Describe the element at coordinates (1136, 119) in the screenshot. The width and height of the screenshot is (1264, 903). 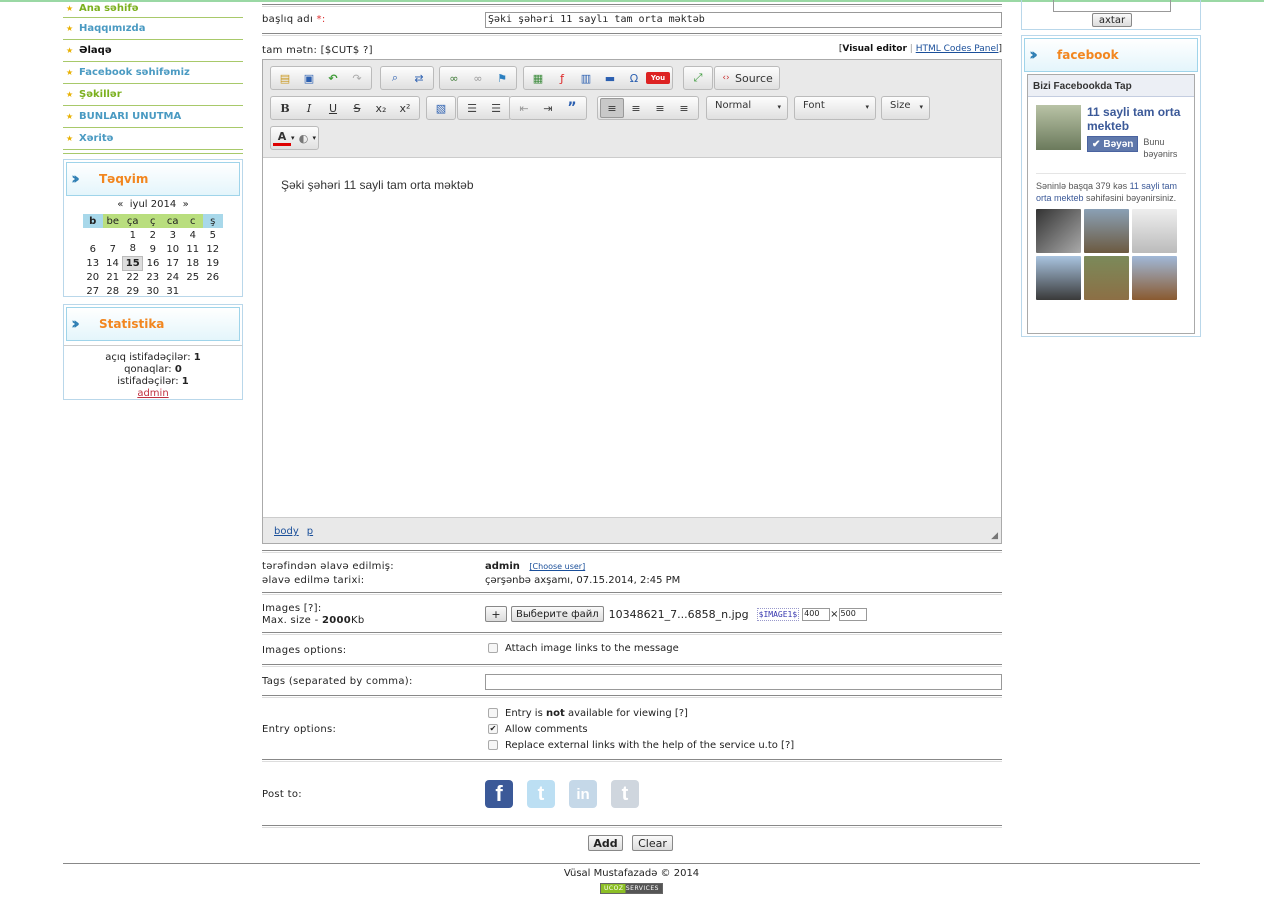
I see `fb-page-name: 11 sayli tam orta mekteb` at that location.